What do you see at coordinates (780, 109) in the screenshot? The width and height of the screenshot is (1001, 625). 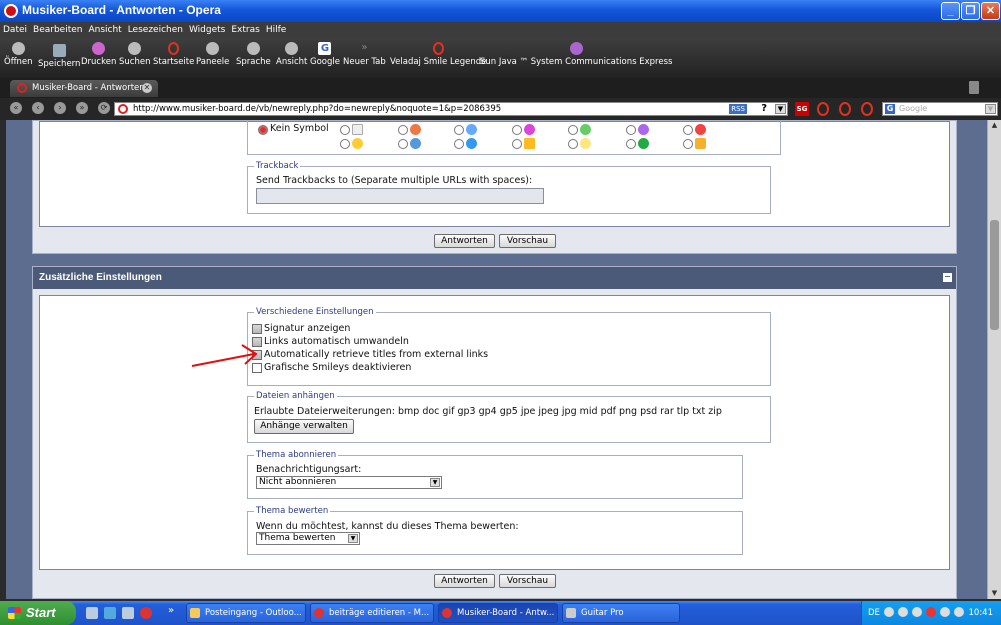 I see `url-dropdown-icon: ▼` at bounding box center [780, 109].